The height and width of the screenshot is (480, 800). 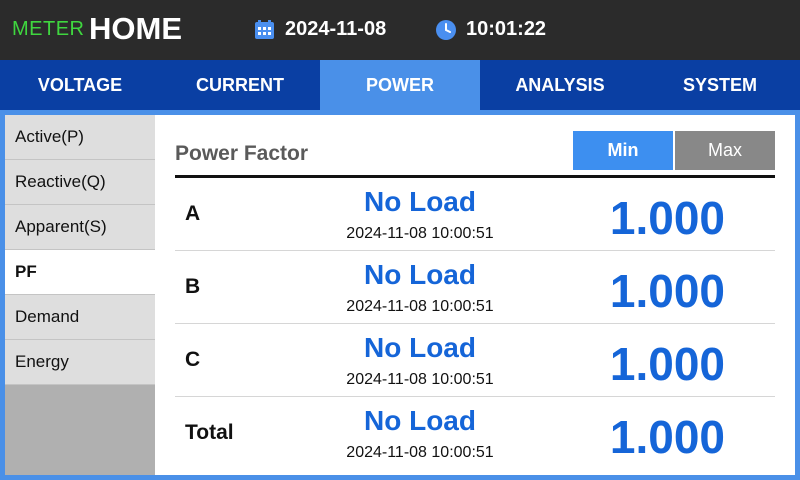 I want to click on phase-label: Total, so click(x=209, y=432).